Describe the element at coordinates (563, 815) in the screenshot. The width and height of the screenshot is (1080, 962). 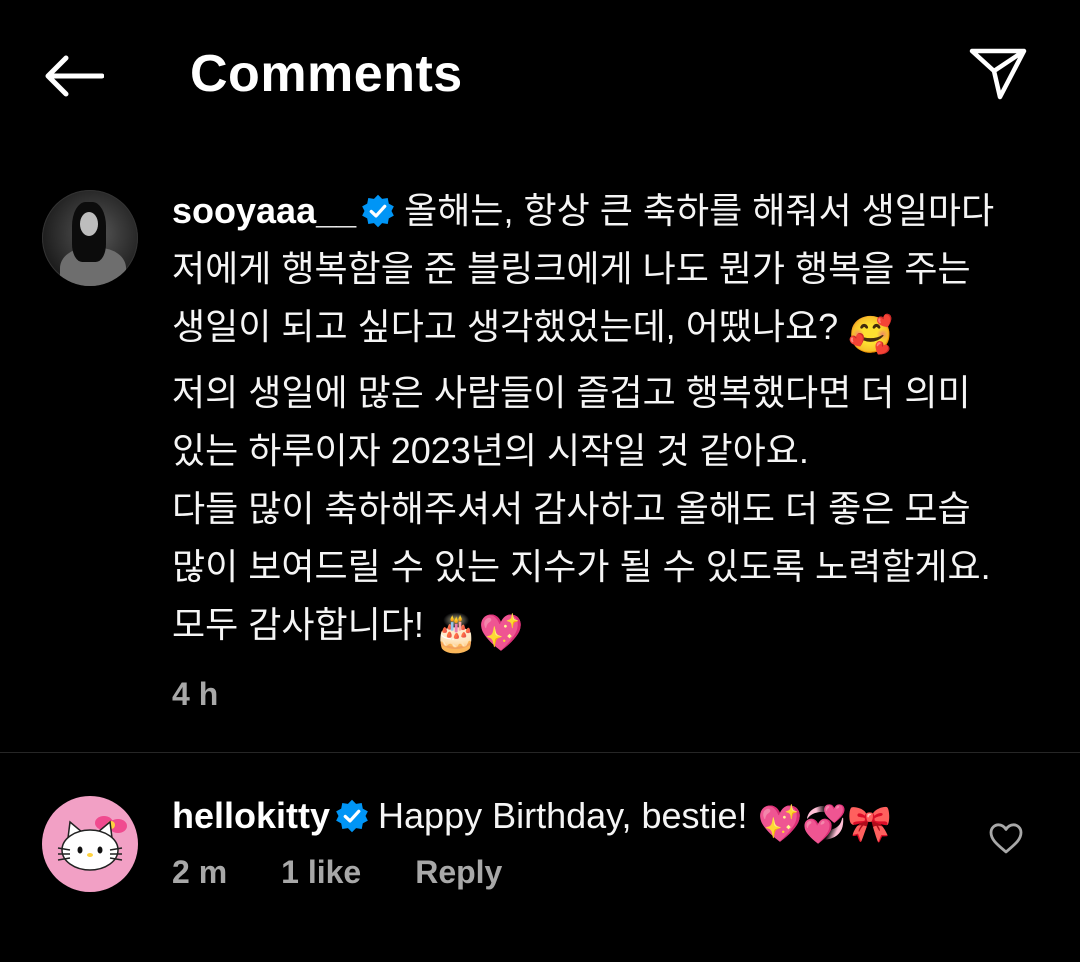
I see `reply-text: Happy Birthday, bestie!` at that location.